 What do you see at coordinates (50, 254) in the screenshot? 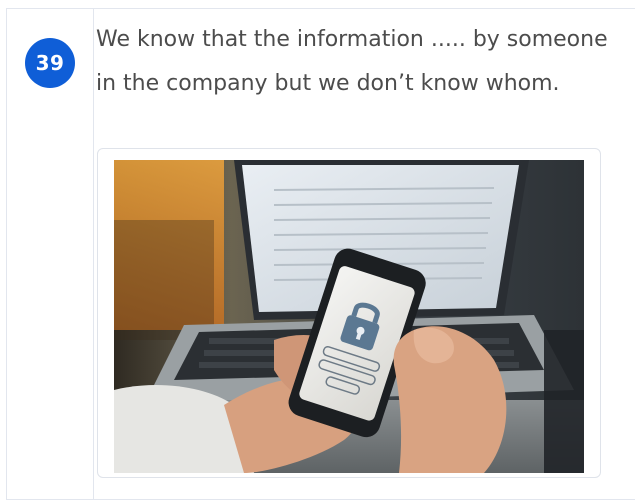
I see `question-number-column: 39` at bounding box center [50, 254].